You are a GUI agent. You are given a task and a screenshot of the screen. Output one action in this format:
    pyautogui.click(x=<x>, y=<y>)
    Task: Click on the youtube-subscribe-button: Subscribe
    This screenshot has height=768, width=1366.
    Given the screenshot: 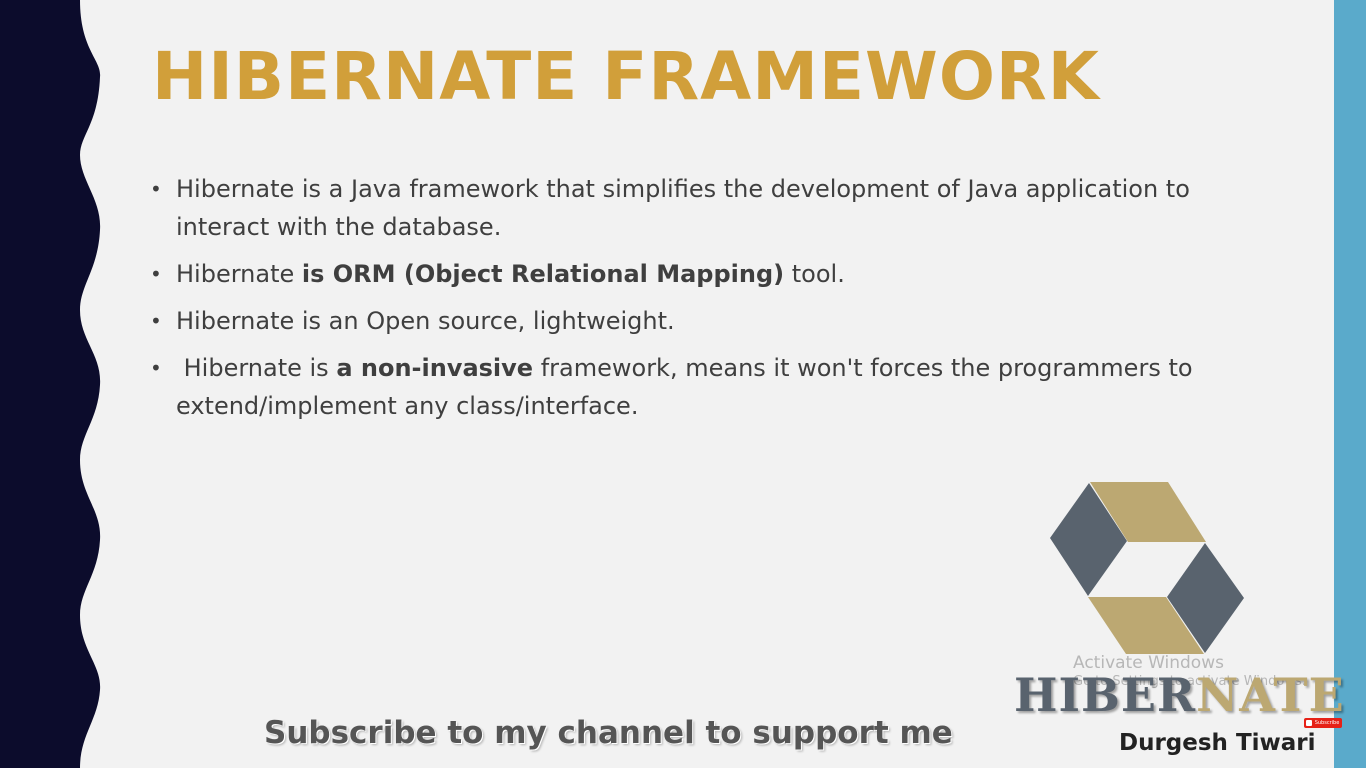 What is the action you would take?
    pyautogui.click(x=1323, y=723)
    